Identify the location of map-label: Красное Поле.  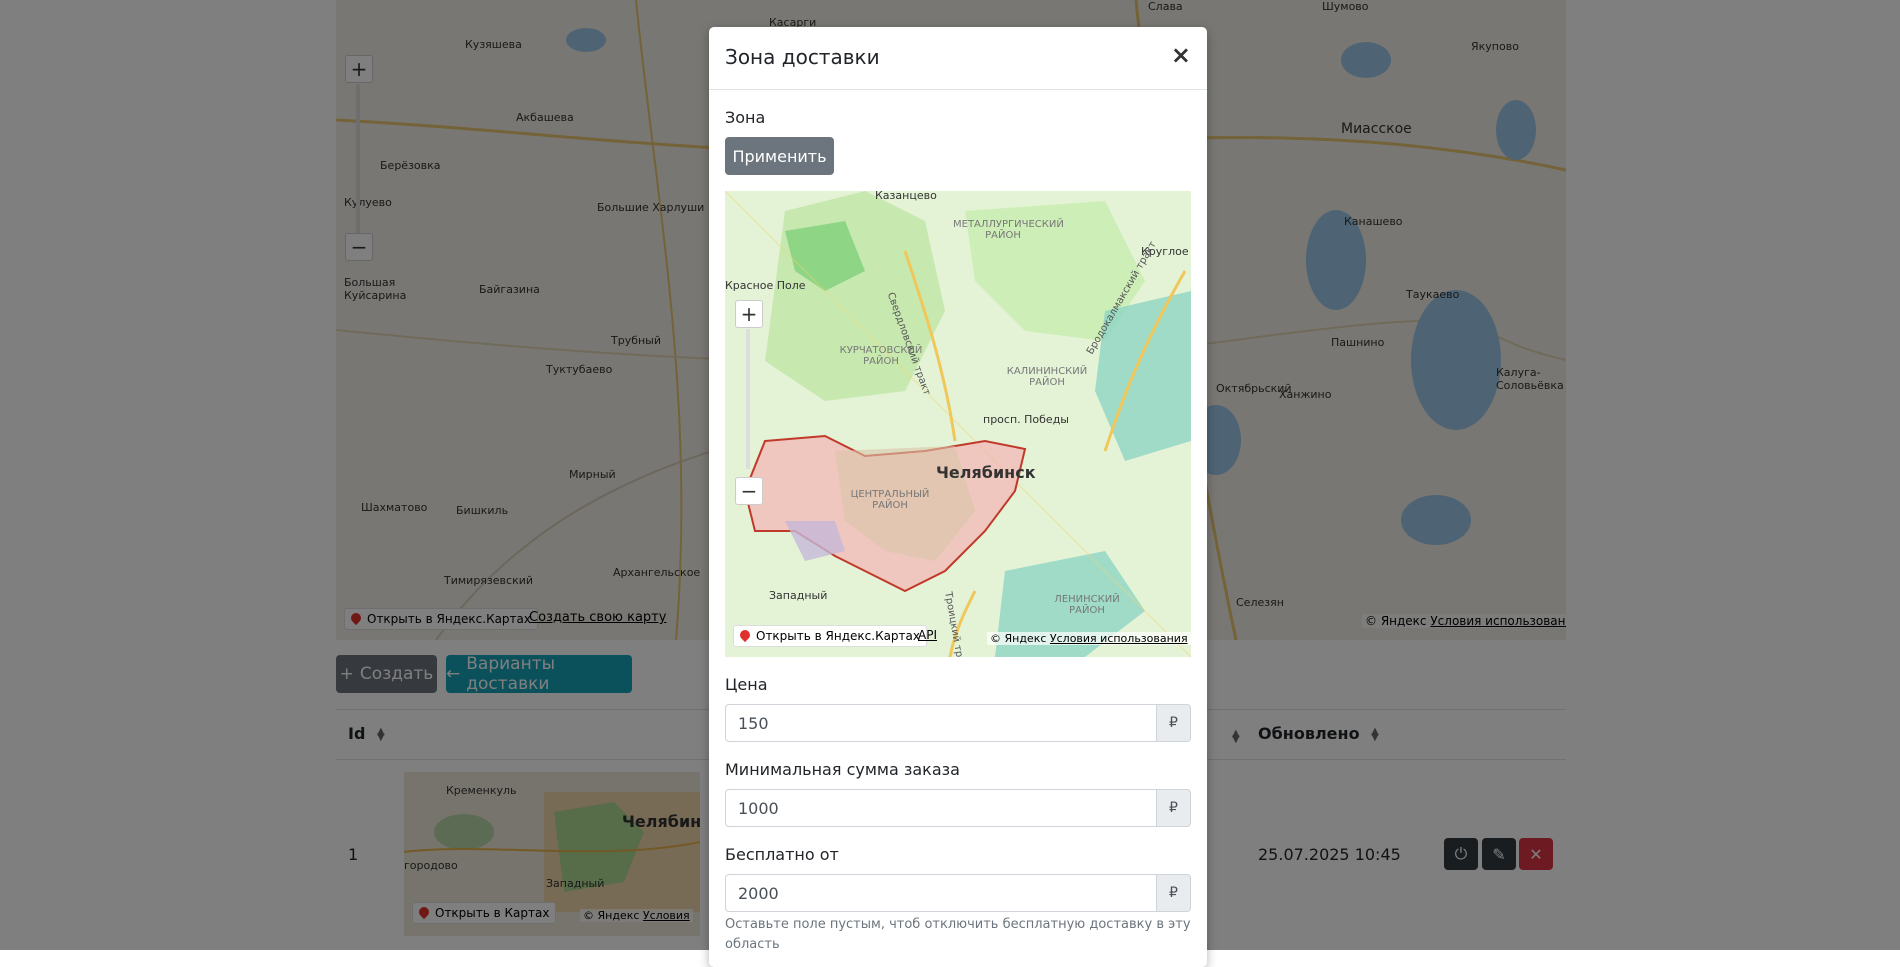
(765, 285).